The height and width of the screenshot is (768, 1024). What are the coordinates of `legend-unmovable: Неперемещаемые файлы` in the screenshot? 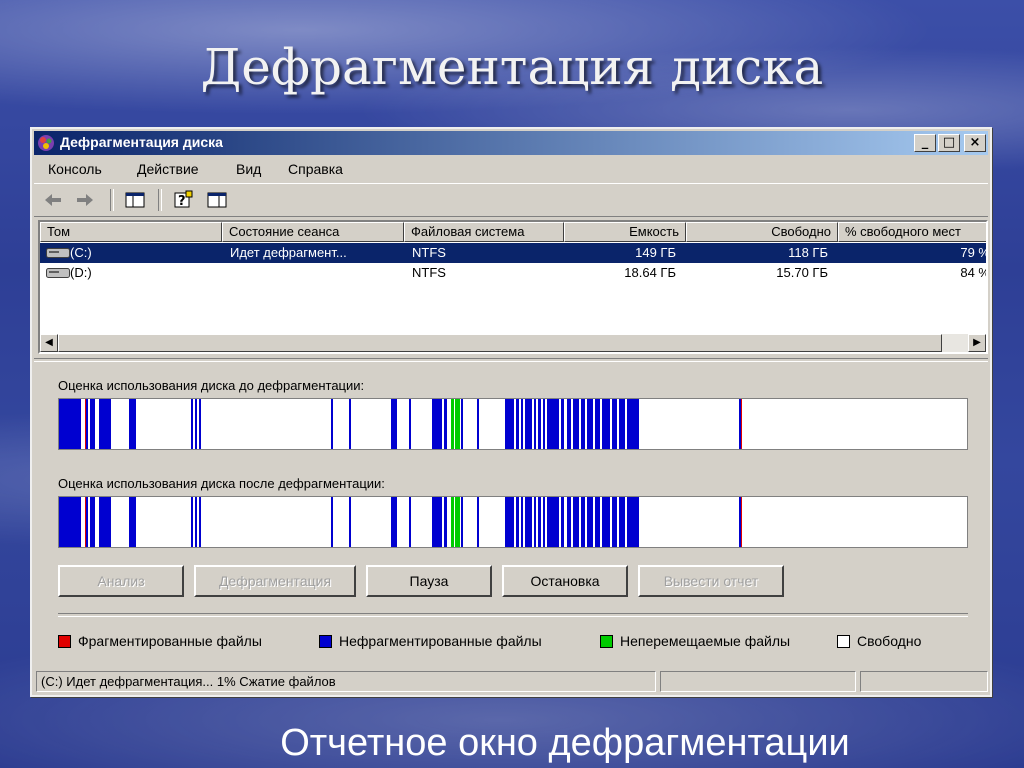 It's located at (695, 641).